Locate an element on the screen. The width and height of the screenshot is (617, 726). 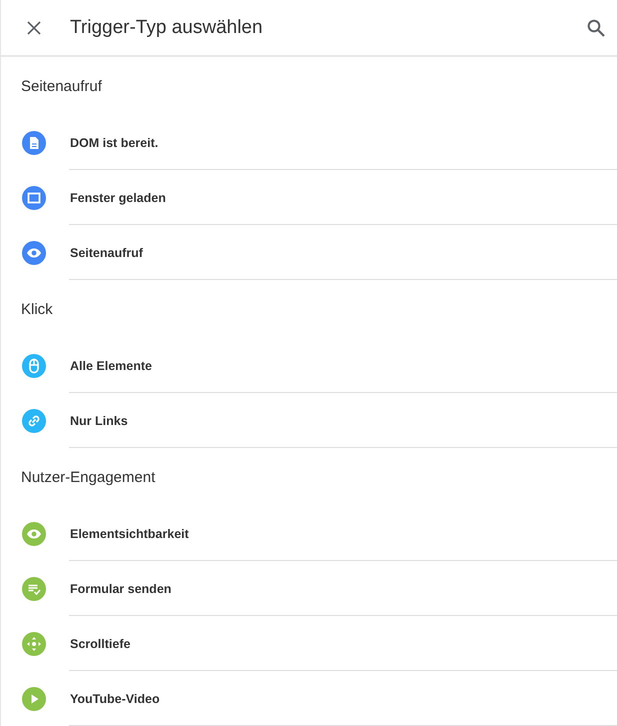
trigger-type-item: Fenster geladen is located at coordinates (309, 197).